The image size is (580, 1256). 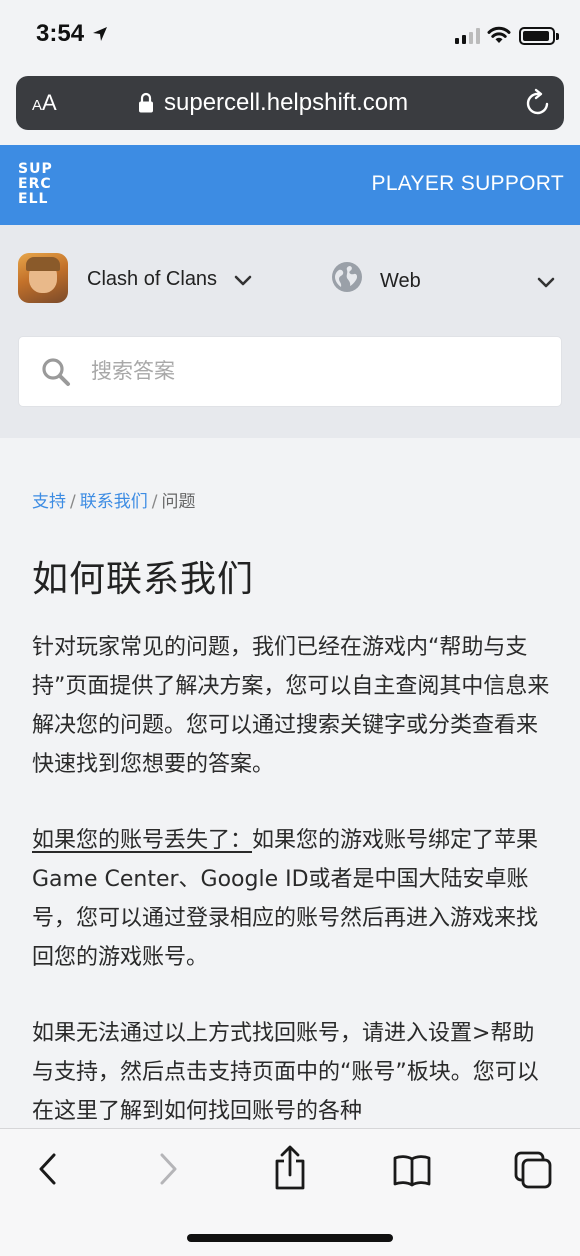 What do you see at coordinates (347, 277) in the screenshot?
I see `globe-icon` at bounding box center [347, 277].